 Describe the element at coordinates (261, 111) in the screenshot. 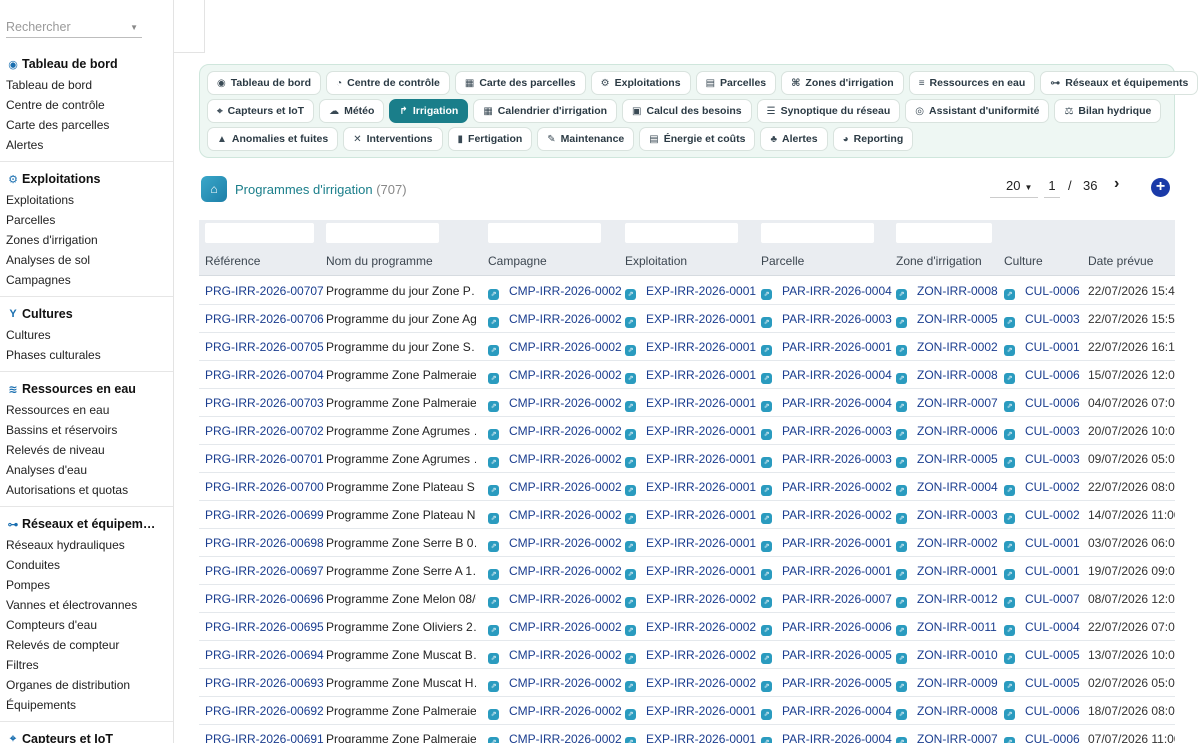

I see `module-chip: ⌖ Capteurs et IoT` at that location.